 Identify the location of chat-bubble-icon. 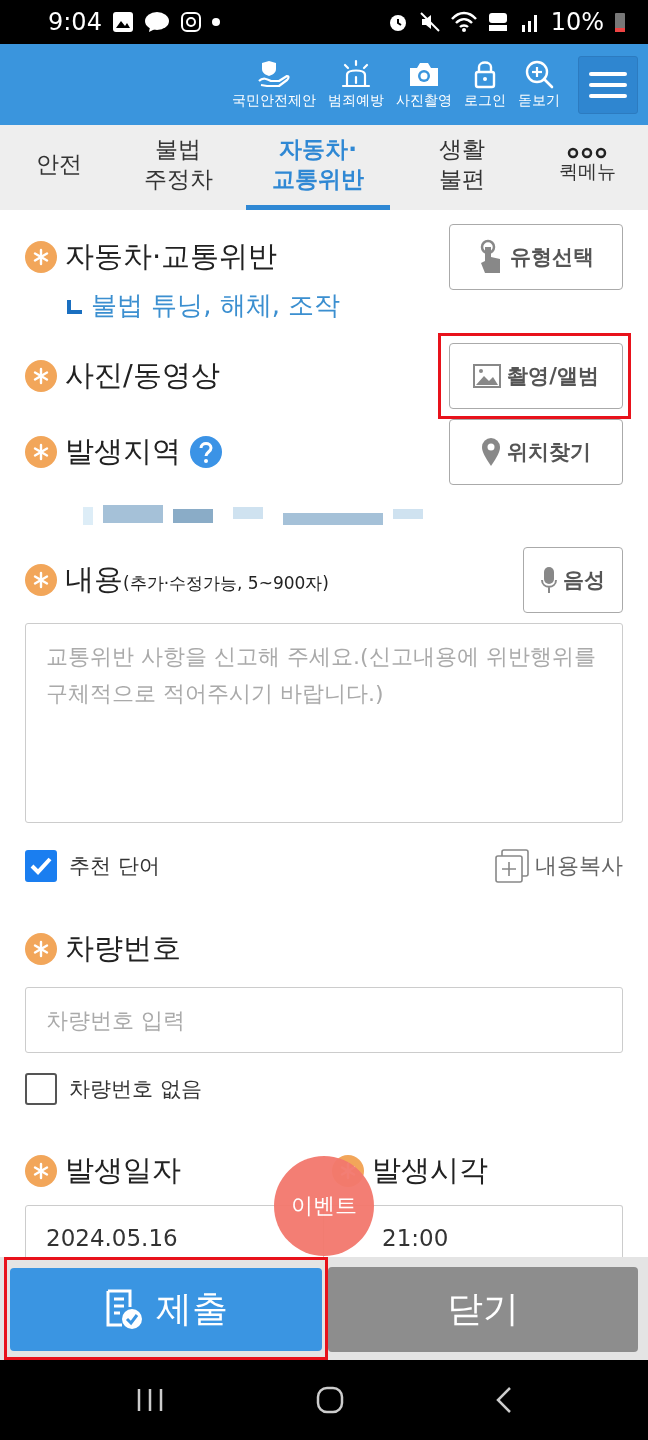
(156, 22).